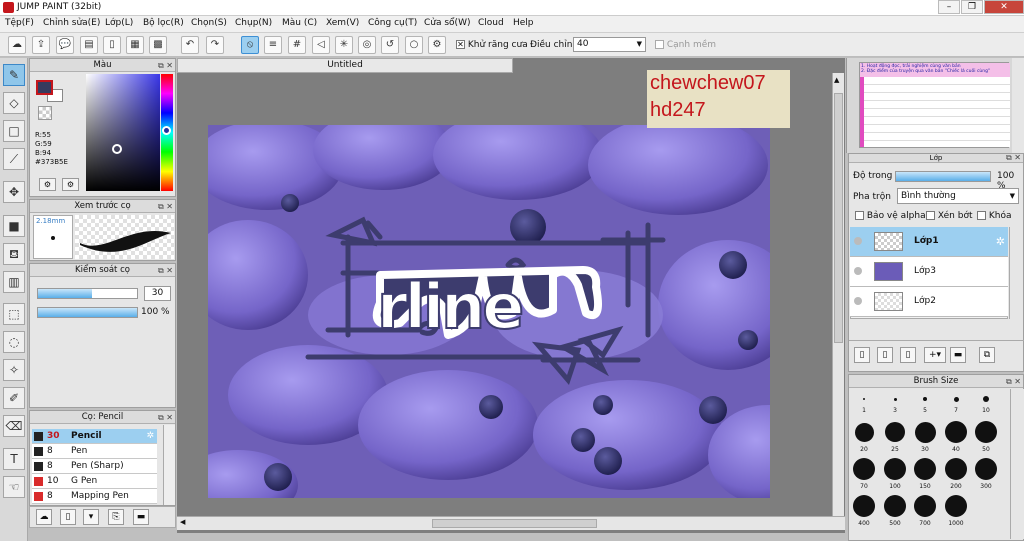 This screenshot has height=541, width=1024. What do you see at coordinates (981, 215) in the screenshot?
I see `lock-checkbox` at bounding box center [981, 215].